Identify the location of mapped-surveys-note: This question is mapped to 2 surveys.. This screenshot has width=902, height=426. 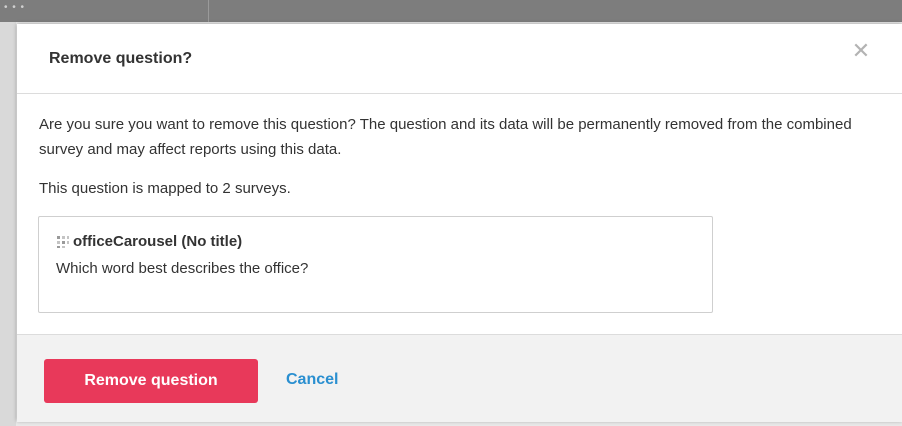
(165, 188).